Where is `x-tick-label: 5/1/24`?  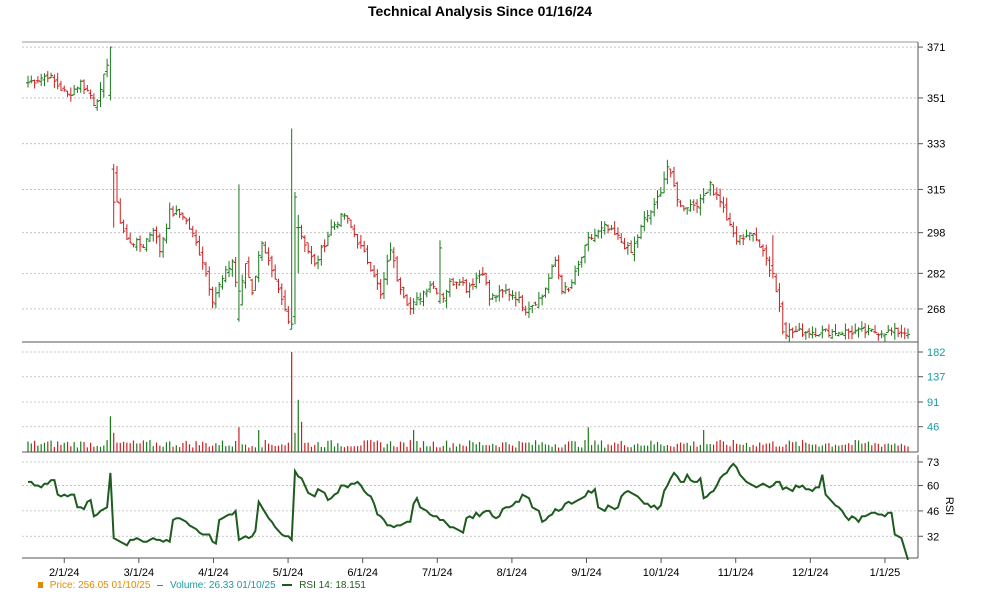
x-tick-label: 5/1/24 is located at coordinates (288, 573).